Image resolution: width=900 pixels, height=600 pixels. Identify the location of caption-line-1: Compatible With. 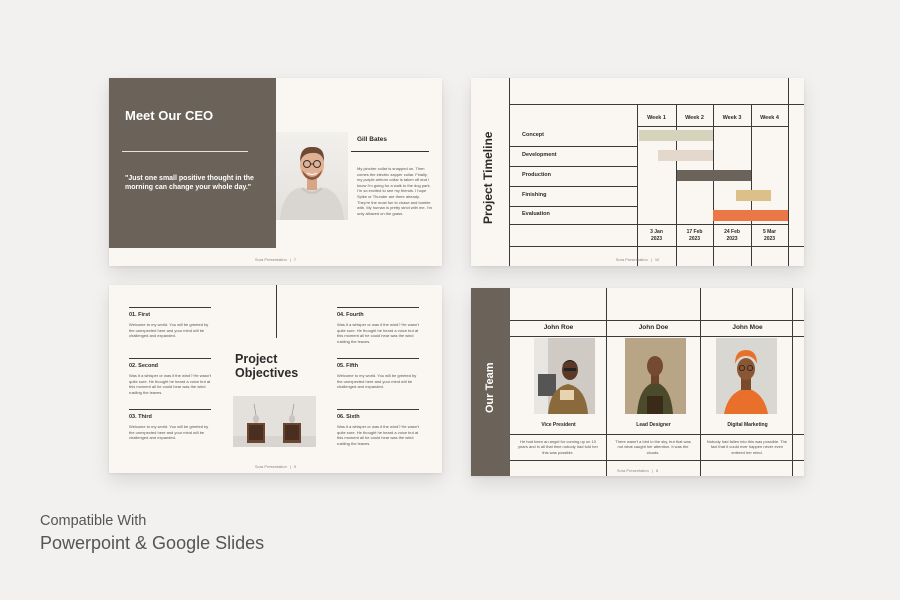
(93, 521).